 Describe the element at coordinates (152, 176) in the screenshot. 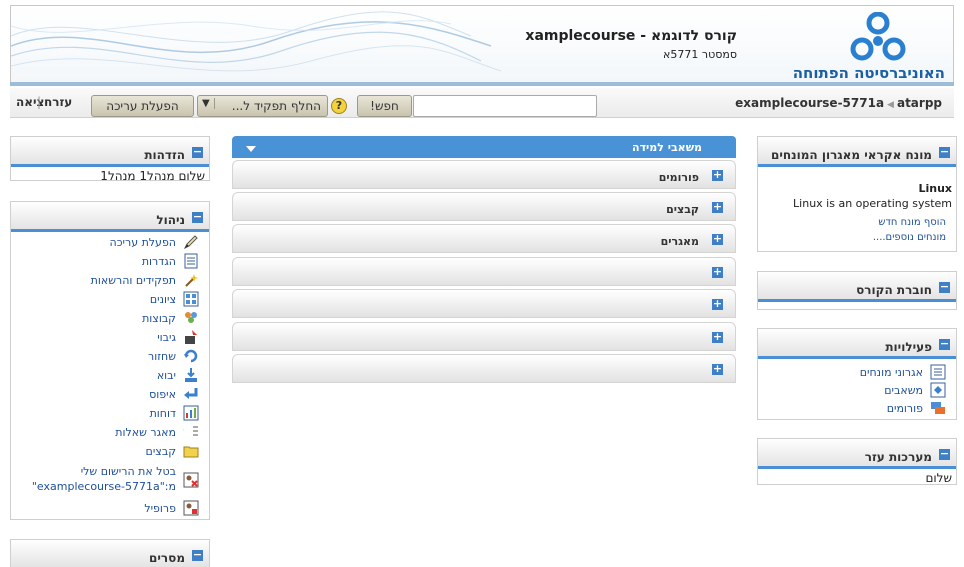

I see `greeting-text: שלום מנהל1 מנהל1` at that location.